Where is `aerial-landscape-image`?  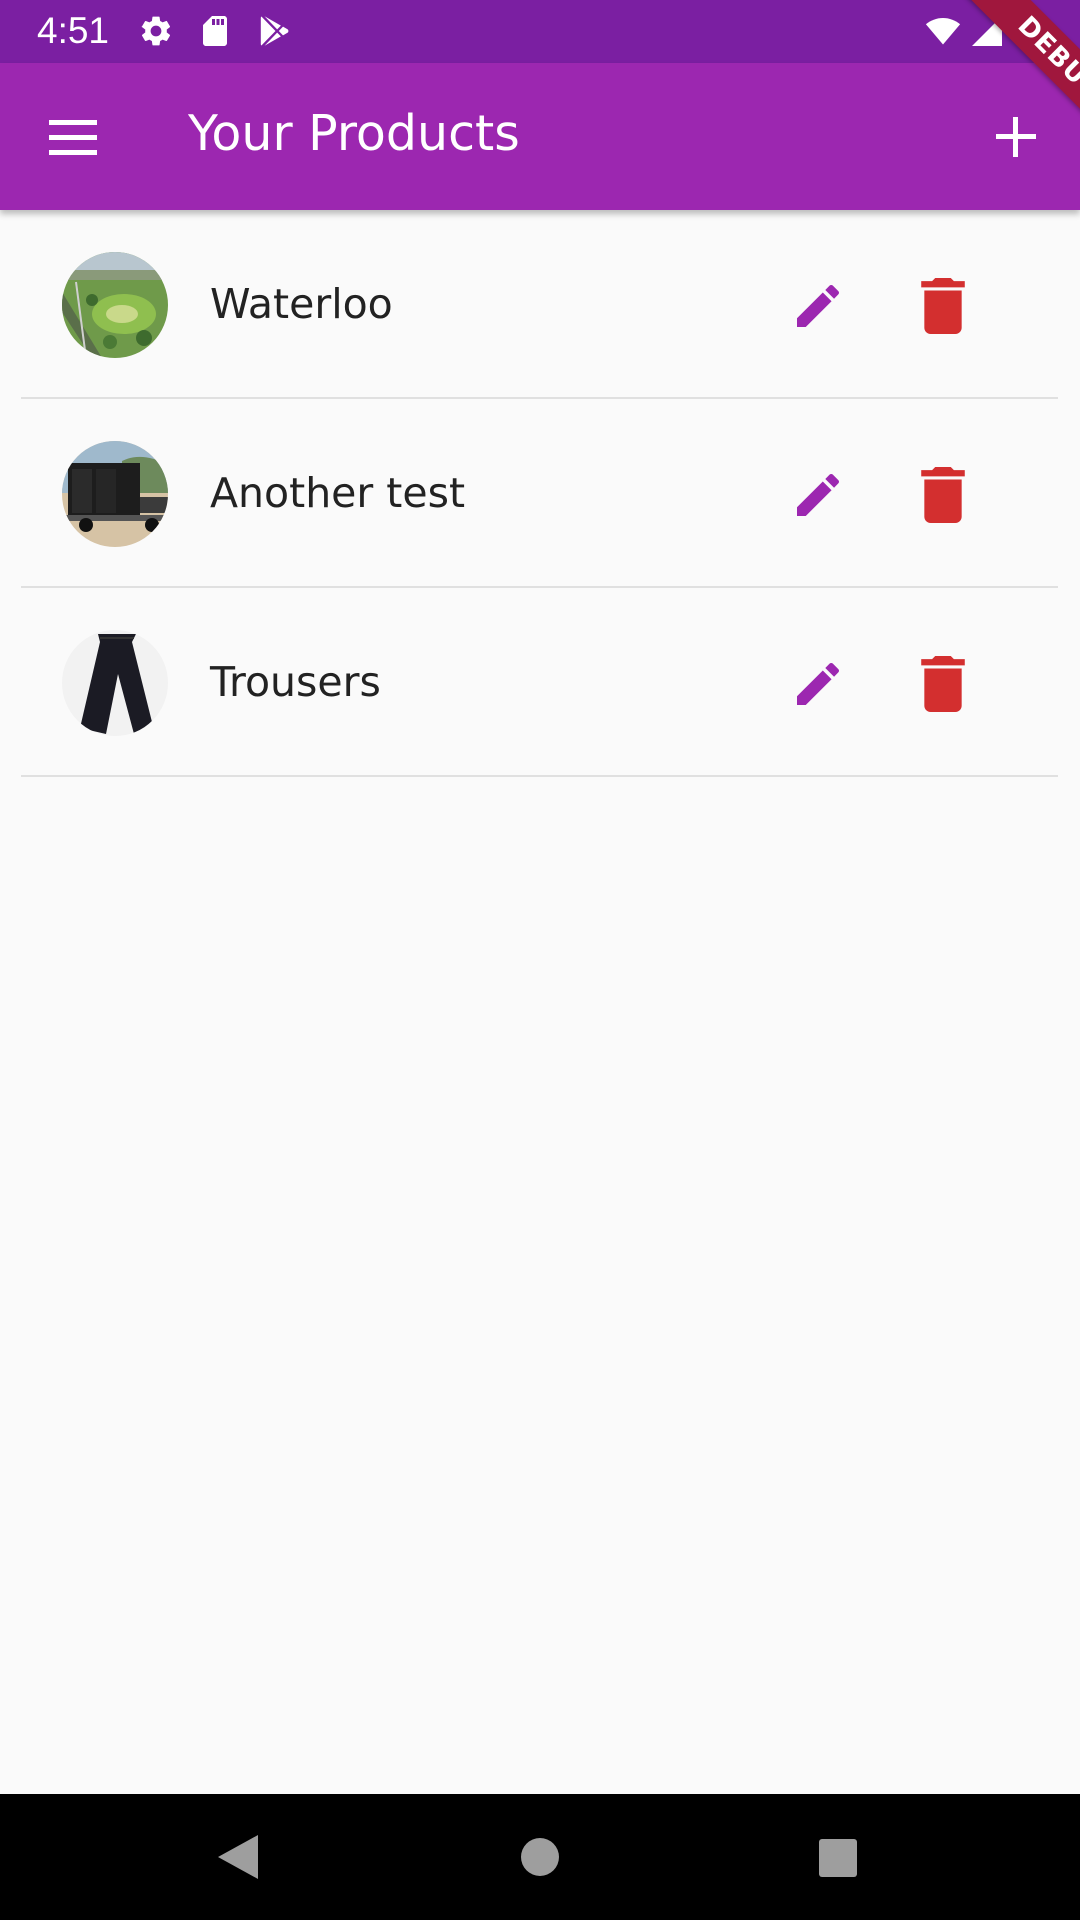
aerial-landscape-image is located at coordinates (115, 305).